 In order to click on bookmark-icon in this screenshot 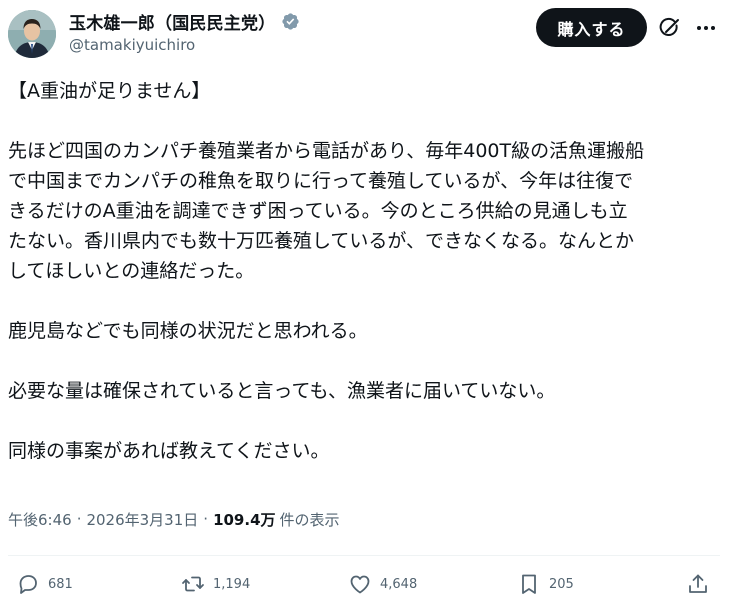, I will do `click(529, 584)`.